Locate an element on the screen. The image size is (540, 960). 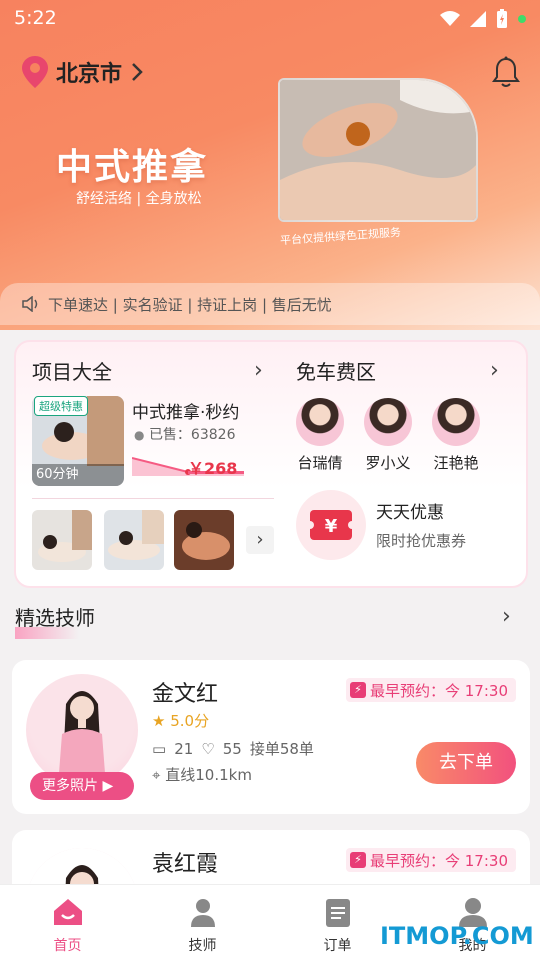
free-tech-name: 汪艳艳 is located at coordinates (456, 463).